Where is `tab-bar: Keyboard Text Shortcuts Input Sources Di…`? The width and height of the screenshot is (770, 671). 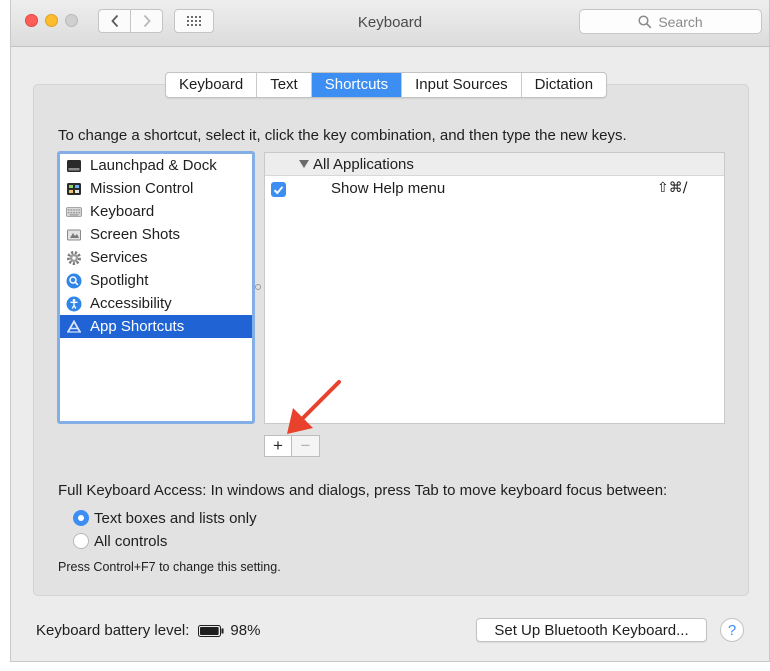 tab-bar: Keyboard Text Shortcuts Input Sources Di… is located at coordinates (386, 85).